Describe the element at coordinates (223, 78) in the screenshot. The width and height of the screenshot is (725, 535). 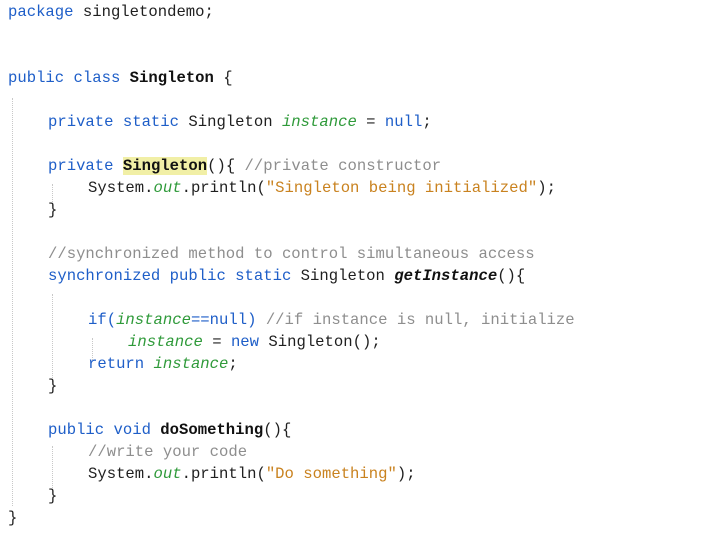
I see `open-brace: {` at that location.